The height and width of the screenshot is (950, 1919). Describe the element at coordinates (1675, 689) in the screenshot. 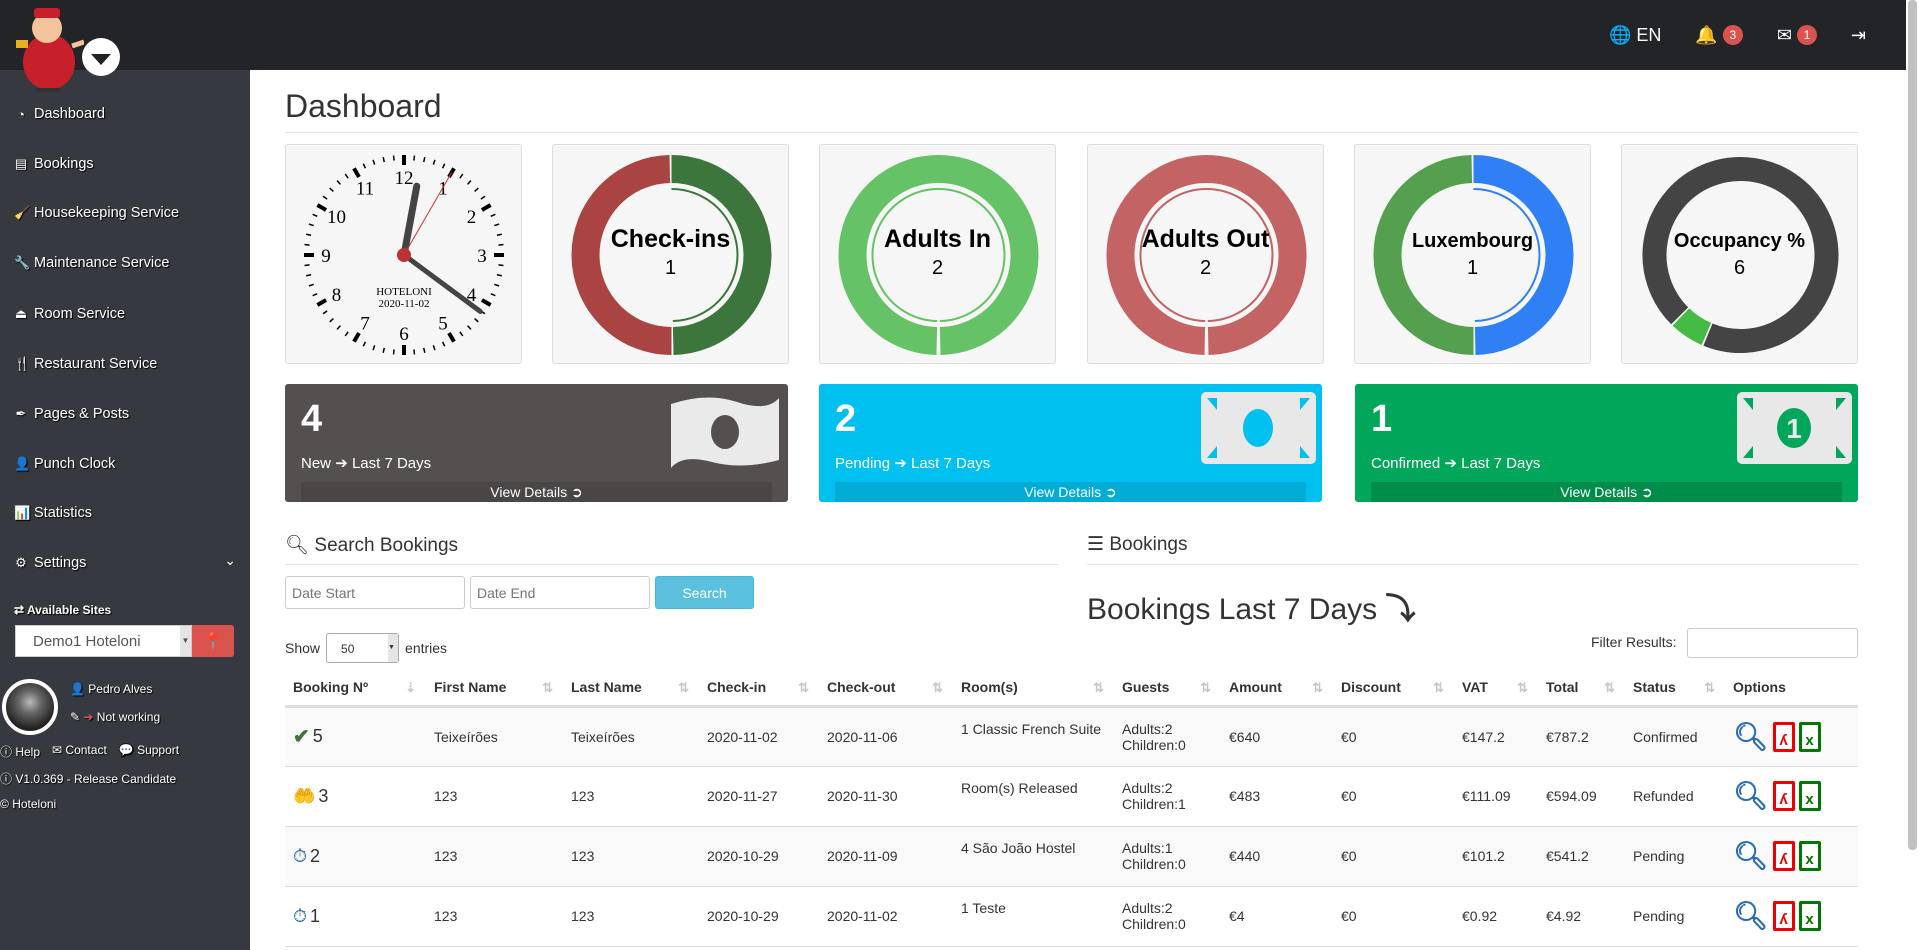

I see `column-header: Status ⇅` at that location.